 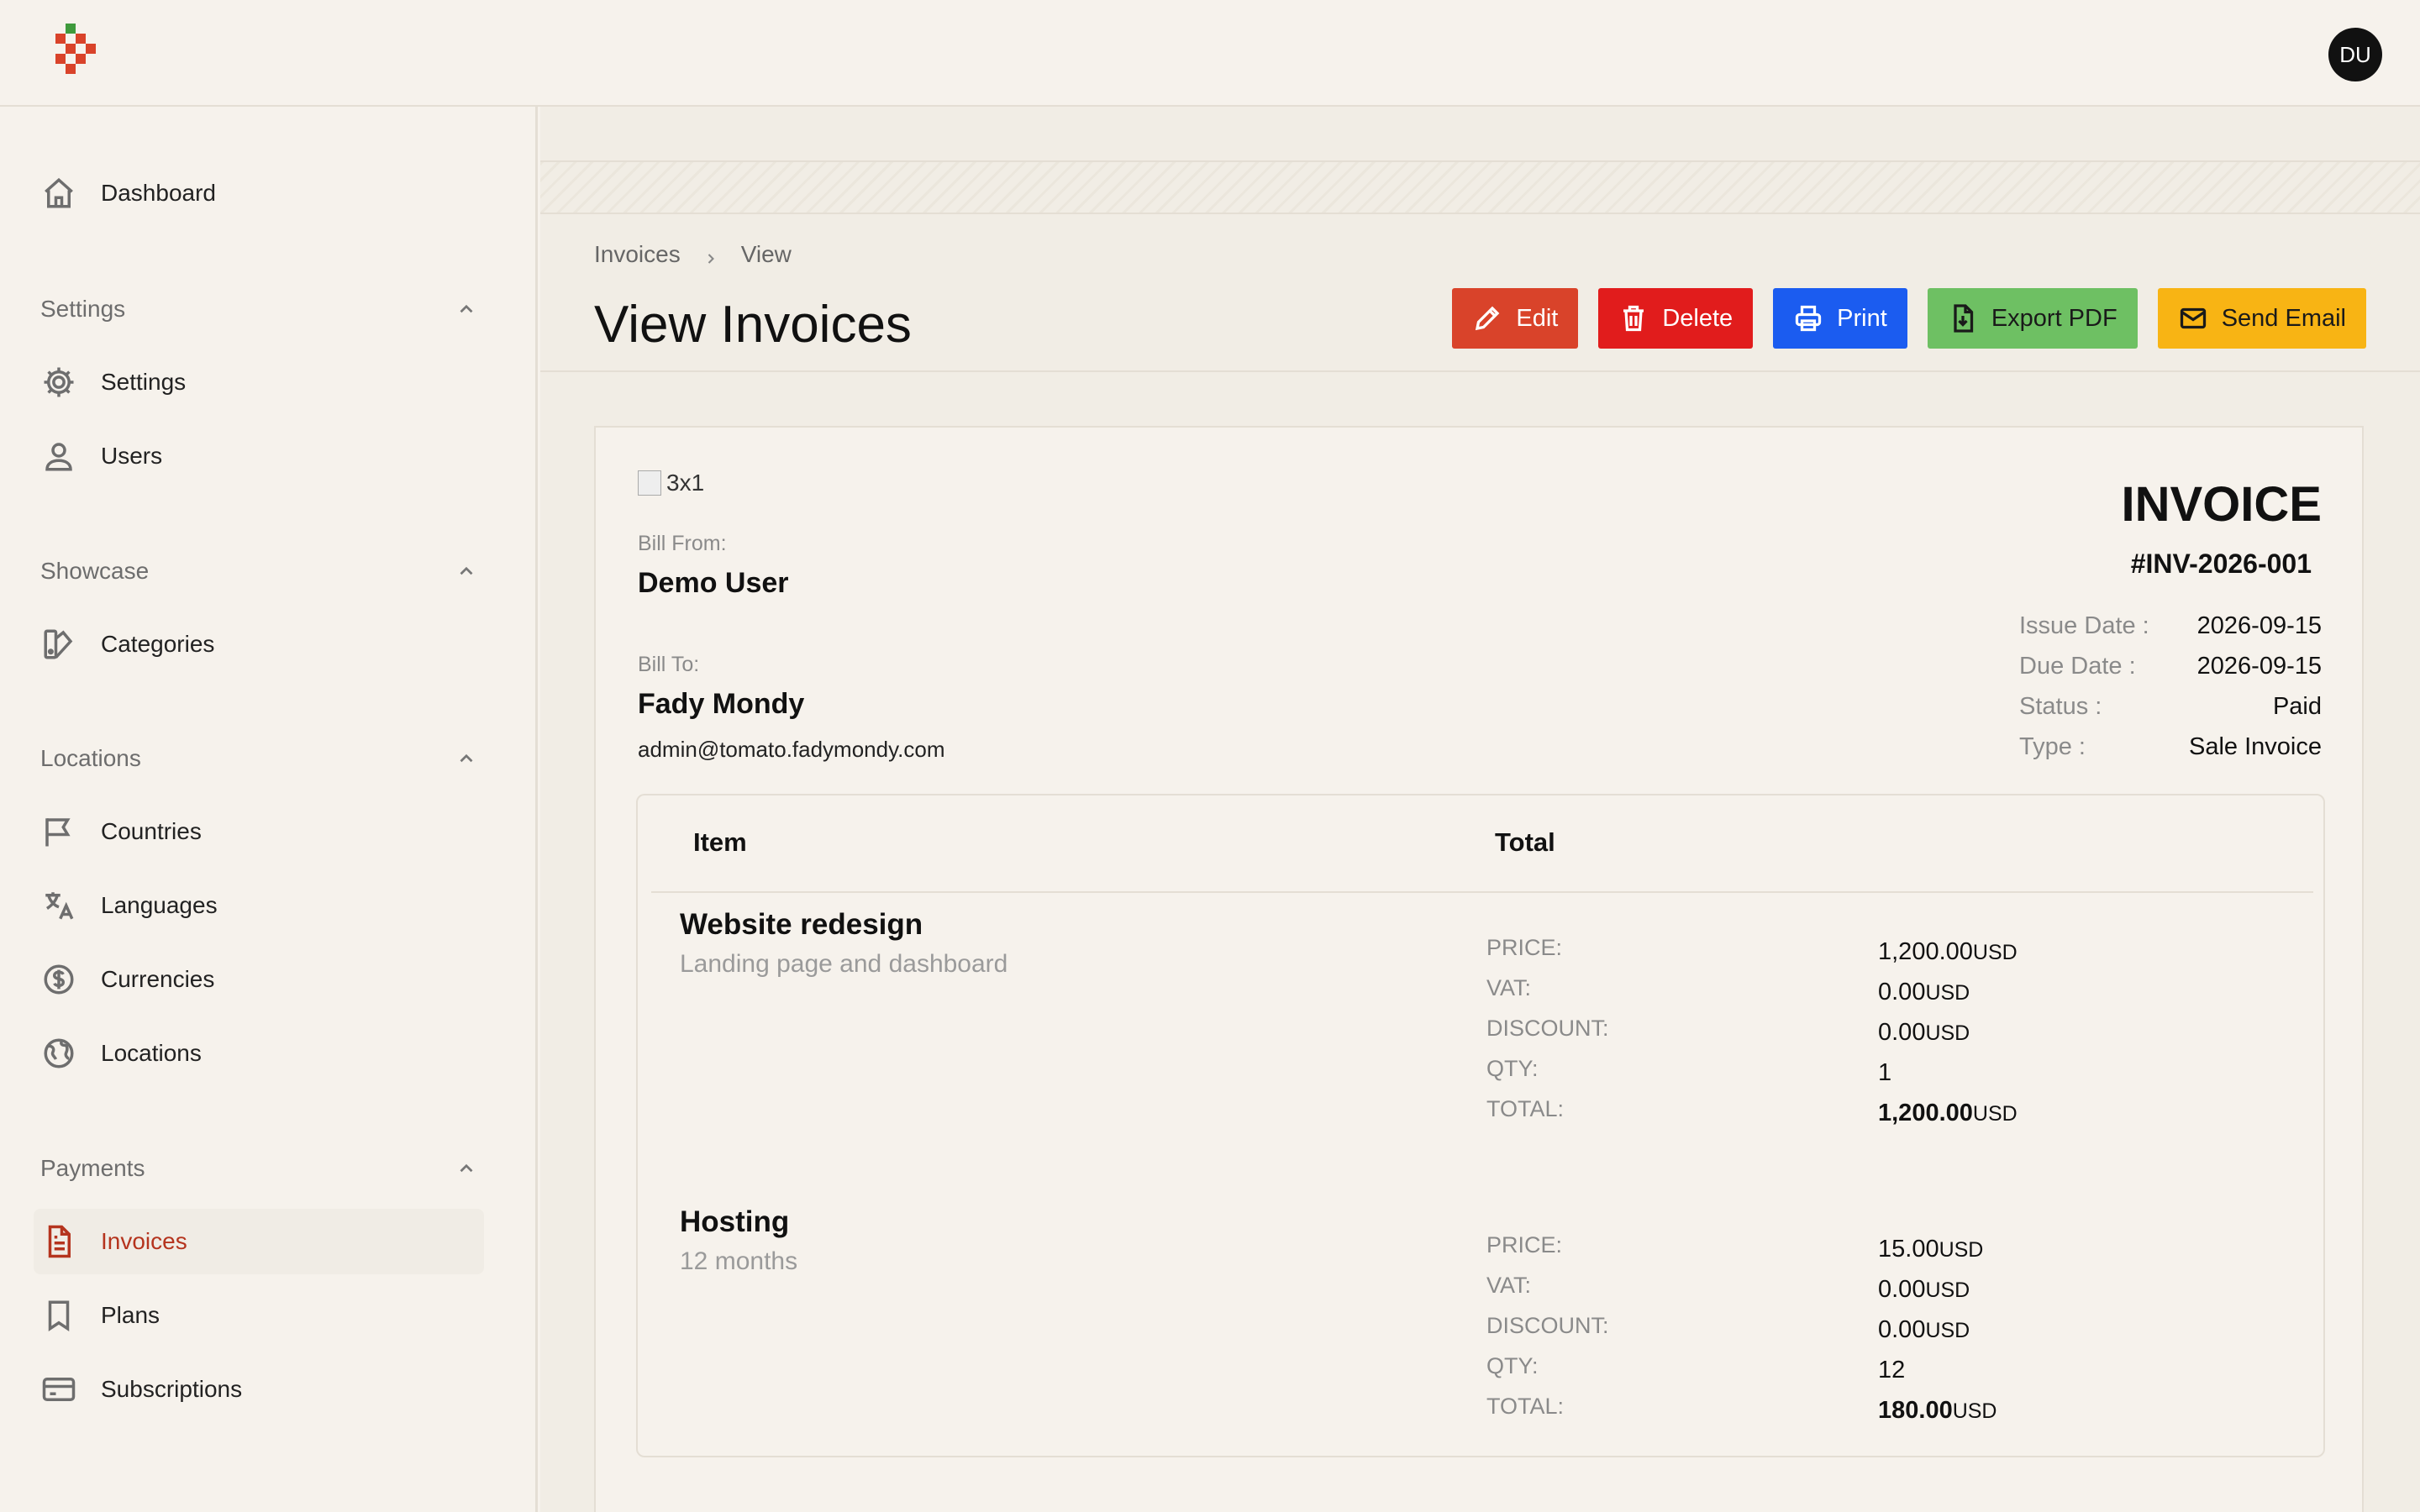 I want to click on bookmark-icon, so click(x=58, y=1315).